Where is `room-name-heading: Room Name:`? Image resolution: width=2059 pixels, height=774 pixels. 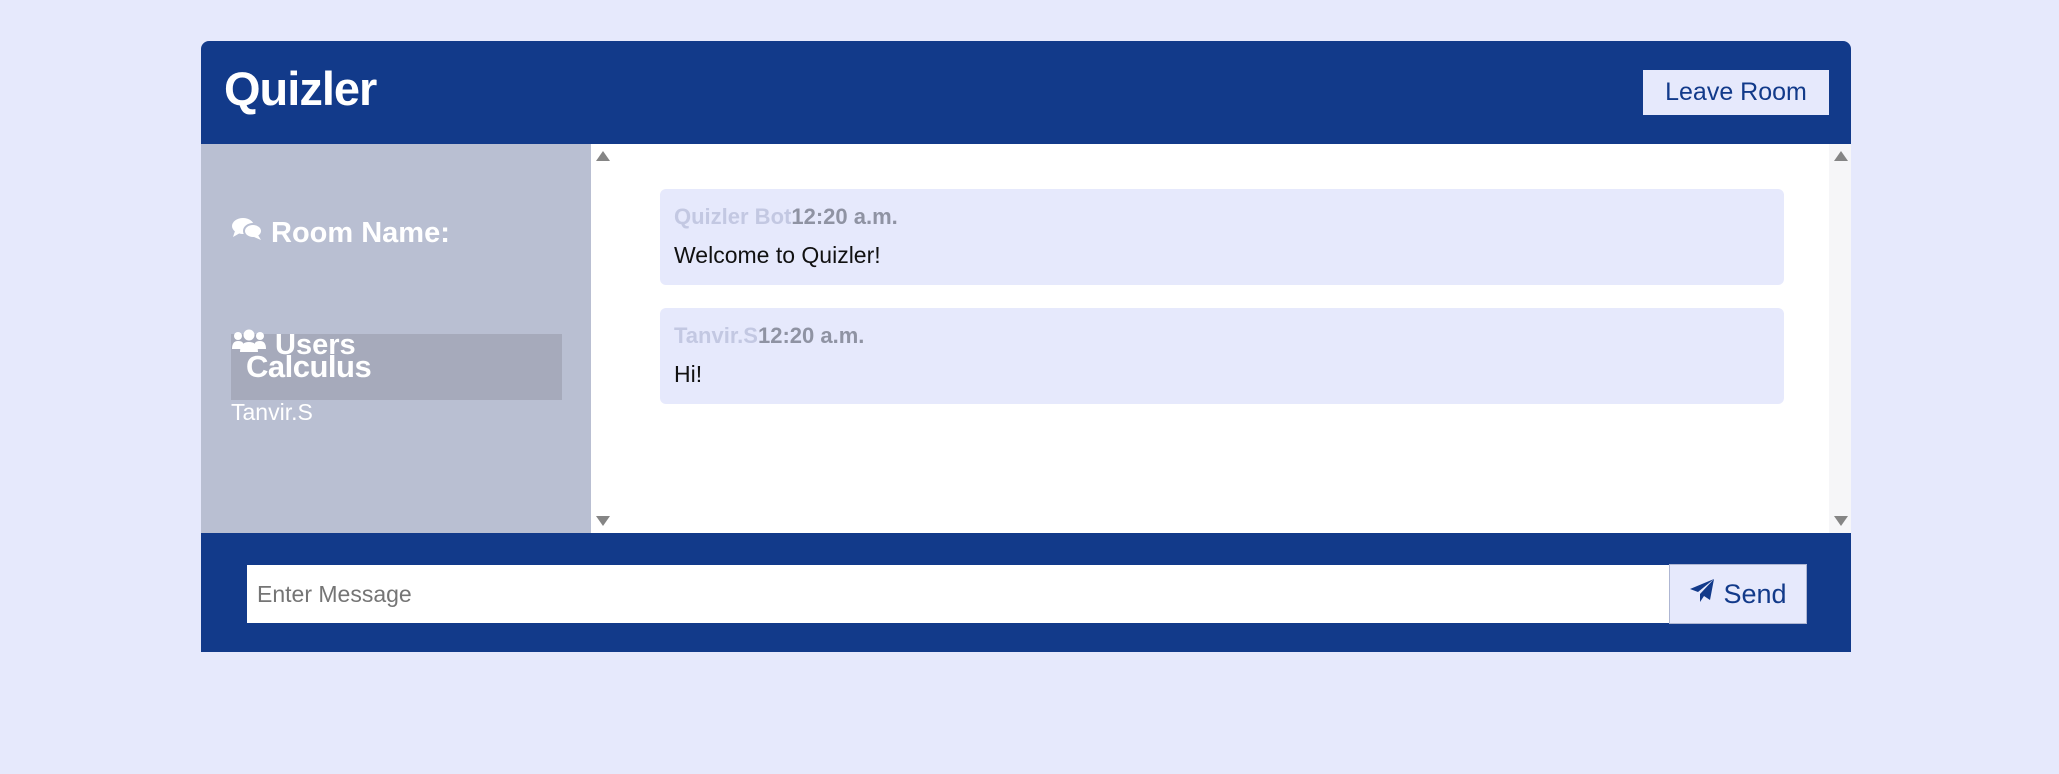
room-name-heading: Room Name: is located at coordinates (340, 232).